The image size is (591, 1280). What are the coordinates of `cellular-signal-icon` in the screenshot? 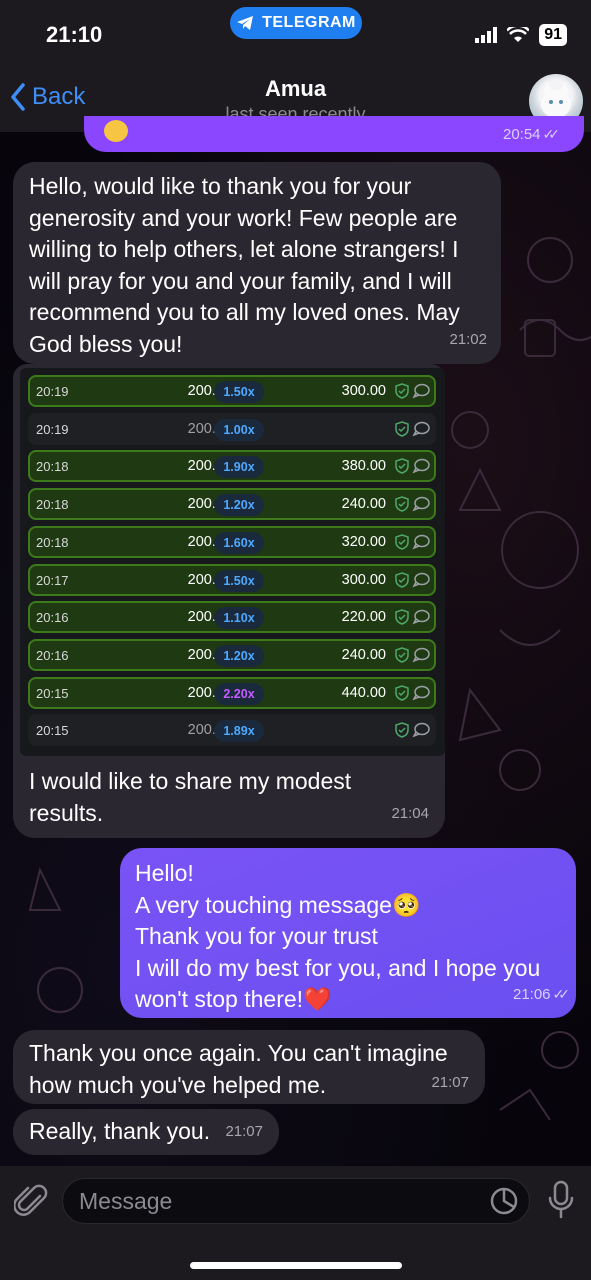 It's located at (486, 35).